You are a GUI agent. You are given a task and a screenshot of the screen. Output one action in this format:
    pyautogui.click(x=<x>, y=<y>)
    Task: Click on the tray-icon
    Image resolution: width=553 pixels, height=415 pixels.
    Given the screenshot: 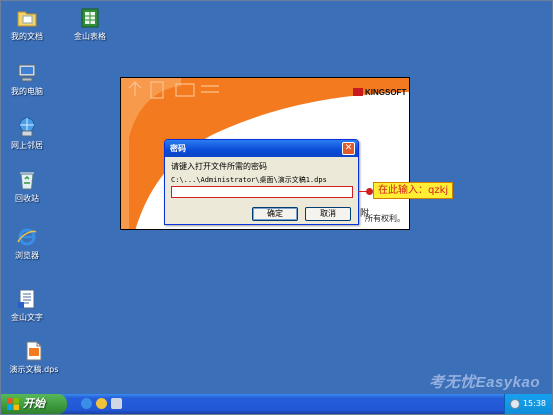 What is the action you would take?
    pyautogui.click(x=515, y=404)
    